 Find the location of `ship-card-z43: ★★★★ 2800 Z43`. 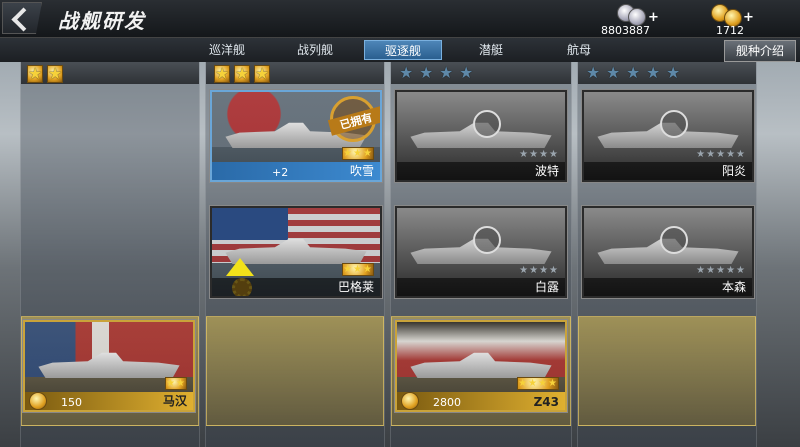

ship-card-z43: ★★★★ 2800 Z43 is located at coordinates (481, 366).